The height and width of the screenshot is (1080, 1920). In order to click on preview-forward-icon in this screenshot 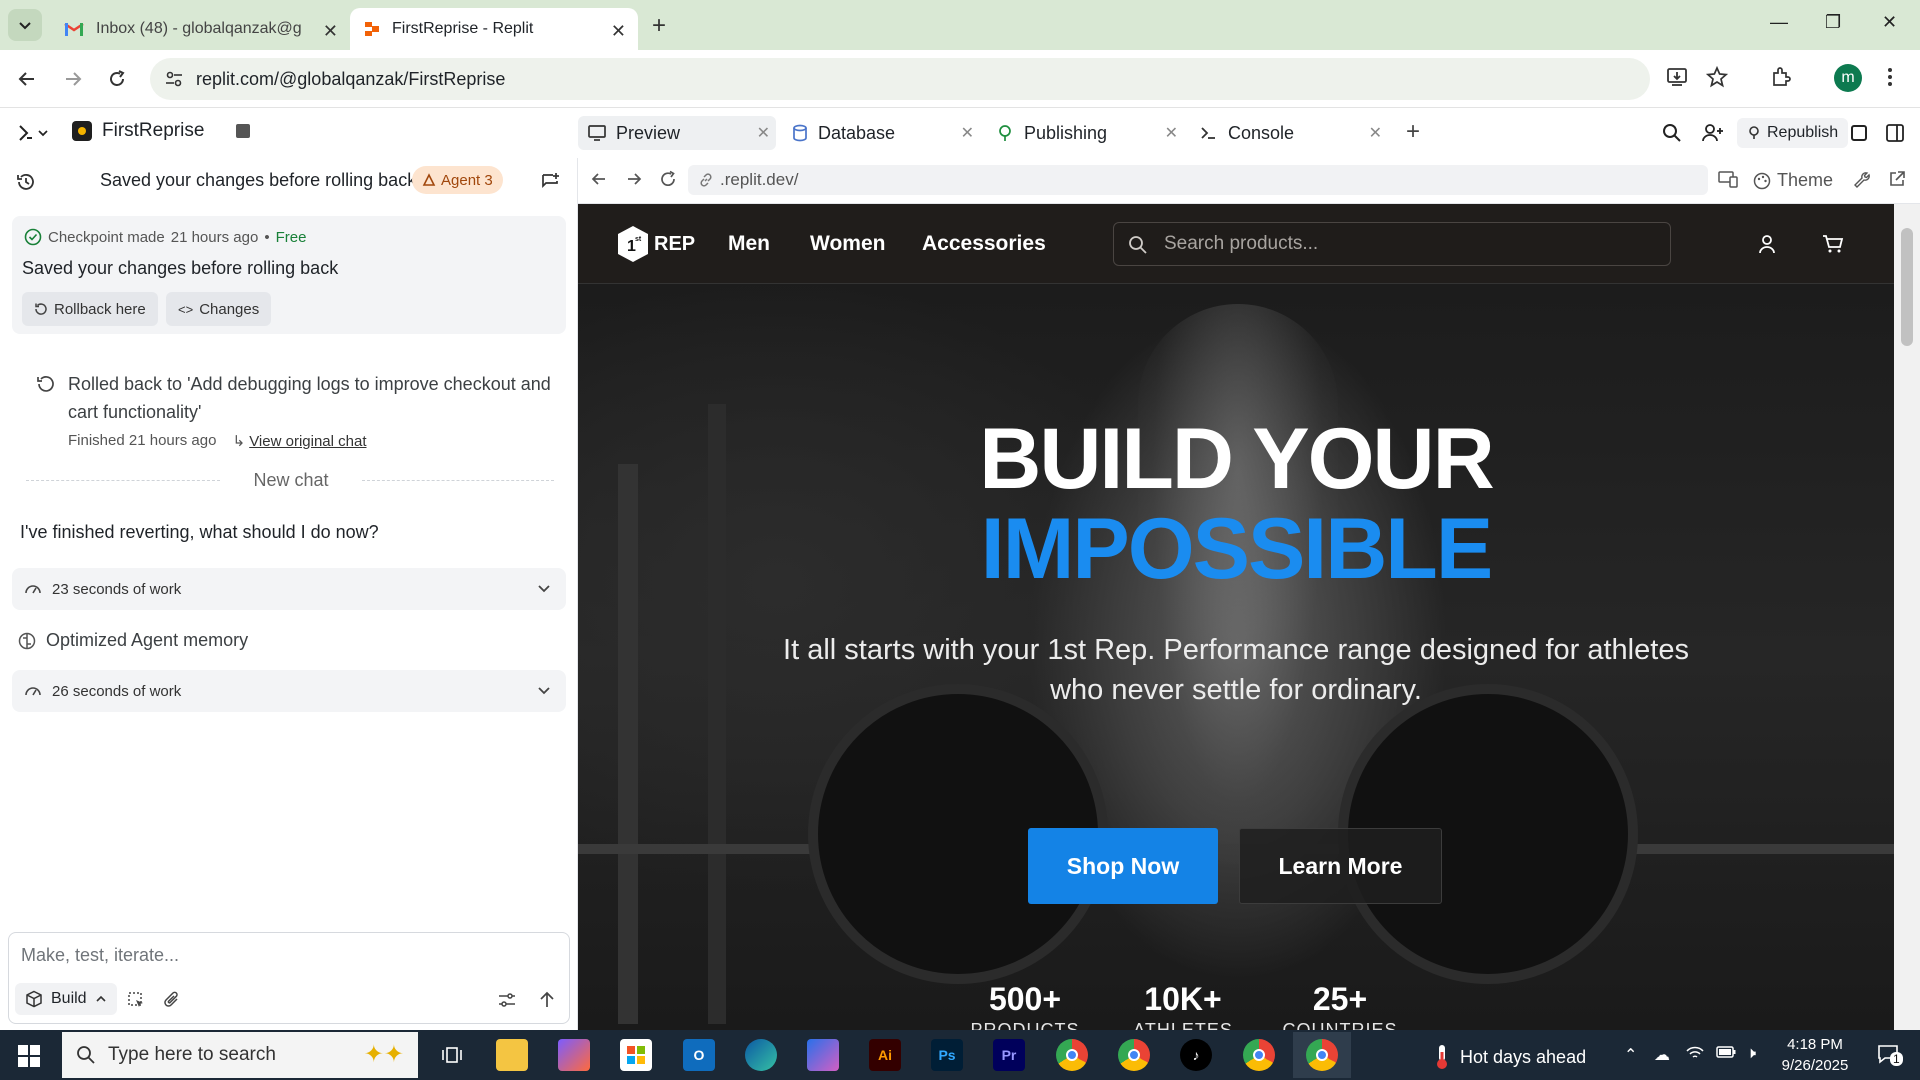, I will do `click(634, 179)`.